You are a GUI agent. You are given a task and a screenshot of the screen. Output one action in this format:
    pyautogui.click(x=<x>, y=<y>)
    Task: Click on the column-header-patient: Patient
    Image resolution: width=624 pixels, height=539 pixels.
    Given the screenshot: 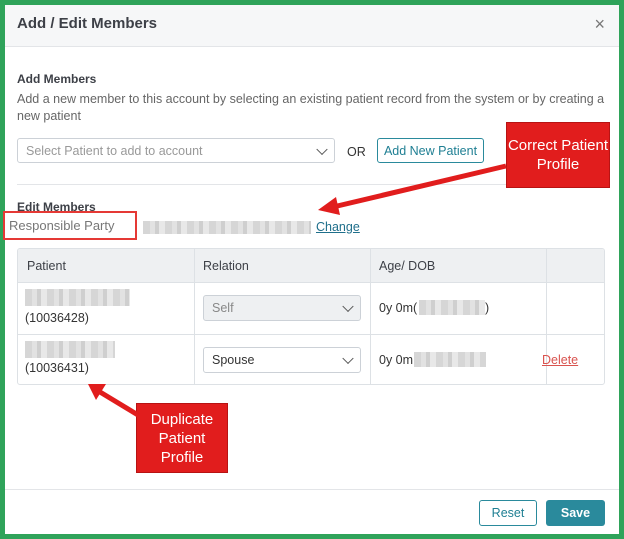 What is the action you would take?
    pyautogui.click(x=46, y=266)
    